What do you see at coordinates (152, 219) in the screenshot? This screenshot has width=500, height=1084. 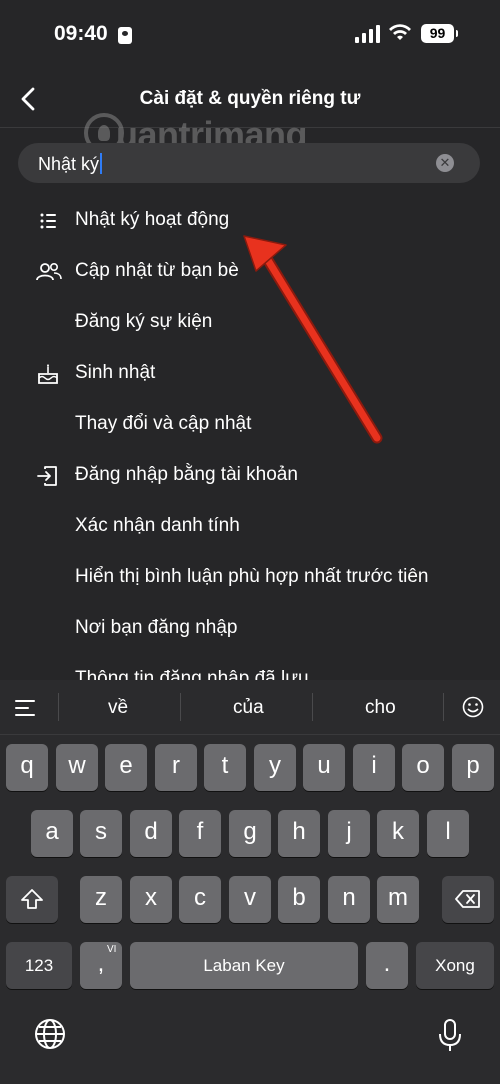 I see `result-label: Nhật ký hoạt động` at bounding box center [152, 219].